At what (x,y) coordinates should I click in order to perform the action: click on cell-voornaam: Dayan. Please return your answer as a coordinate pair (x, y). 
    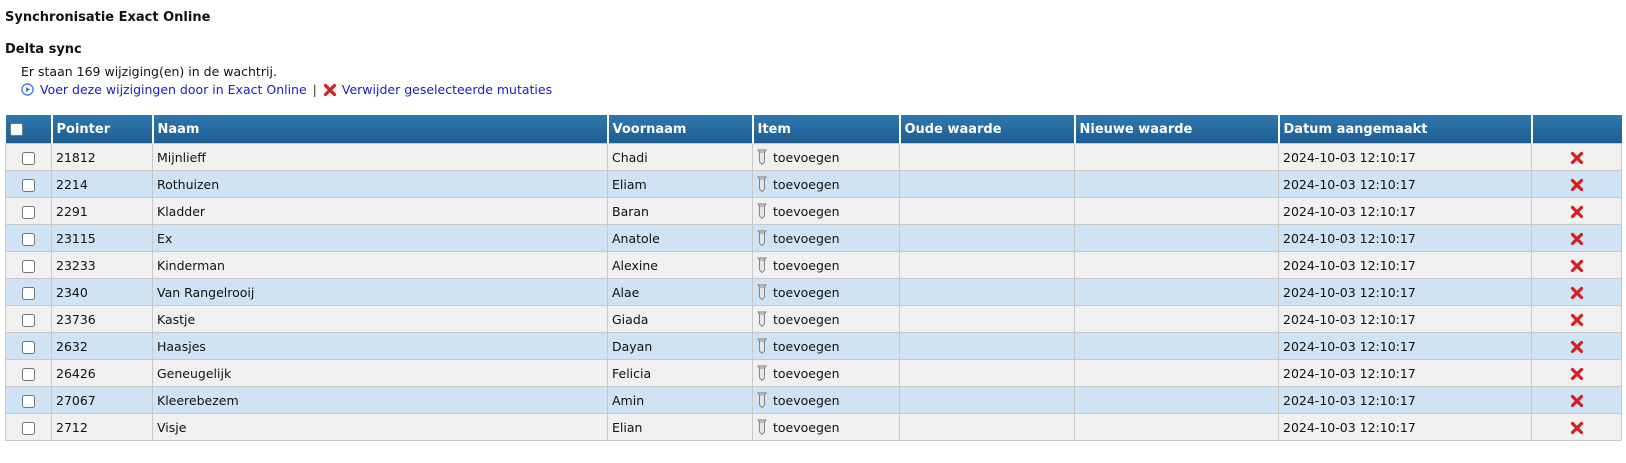
    Looking at the image, I should click on (680, 346).